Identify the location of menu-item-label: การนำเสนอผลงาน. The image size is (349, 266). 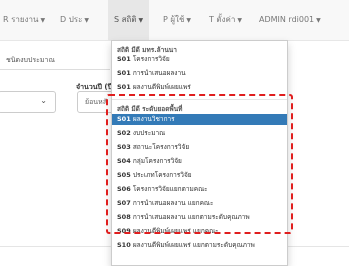
(159, 73).